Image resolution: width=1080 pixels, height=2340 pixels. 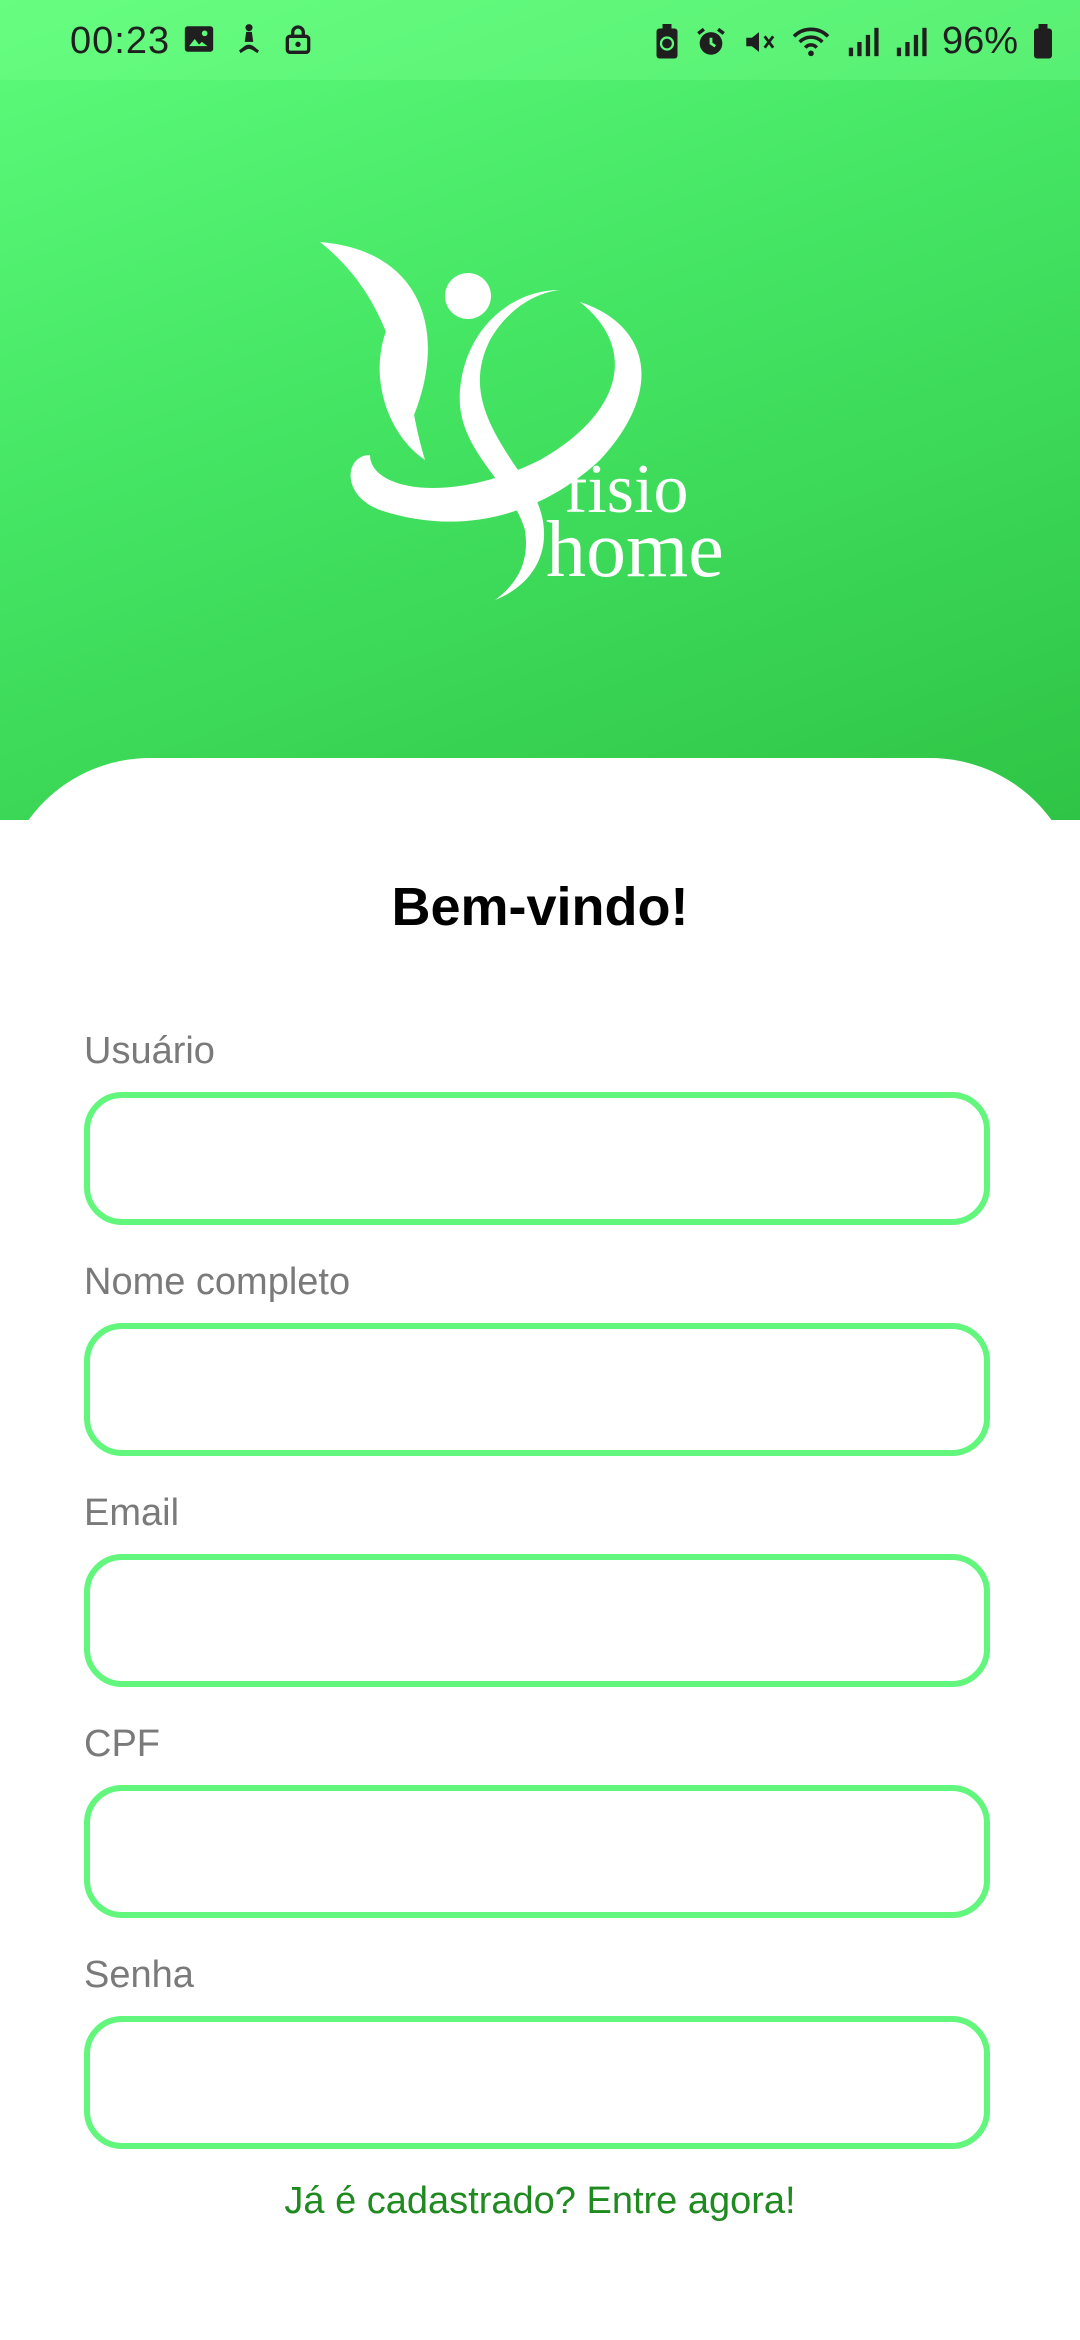 What do you see at coordinates (811, 42) in the screenshot?
I see `wifi-icon` at bounding box center [811, 42].